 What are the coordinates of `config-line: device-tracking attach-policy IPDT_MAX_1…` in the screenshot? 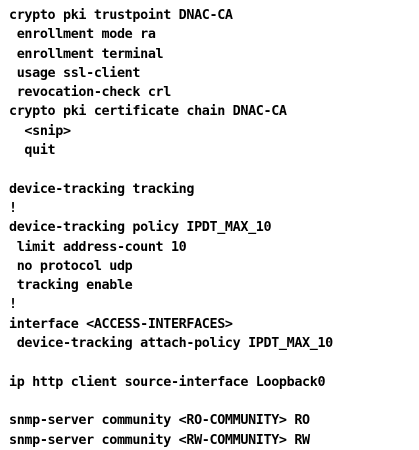 It's located at (171, 344).